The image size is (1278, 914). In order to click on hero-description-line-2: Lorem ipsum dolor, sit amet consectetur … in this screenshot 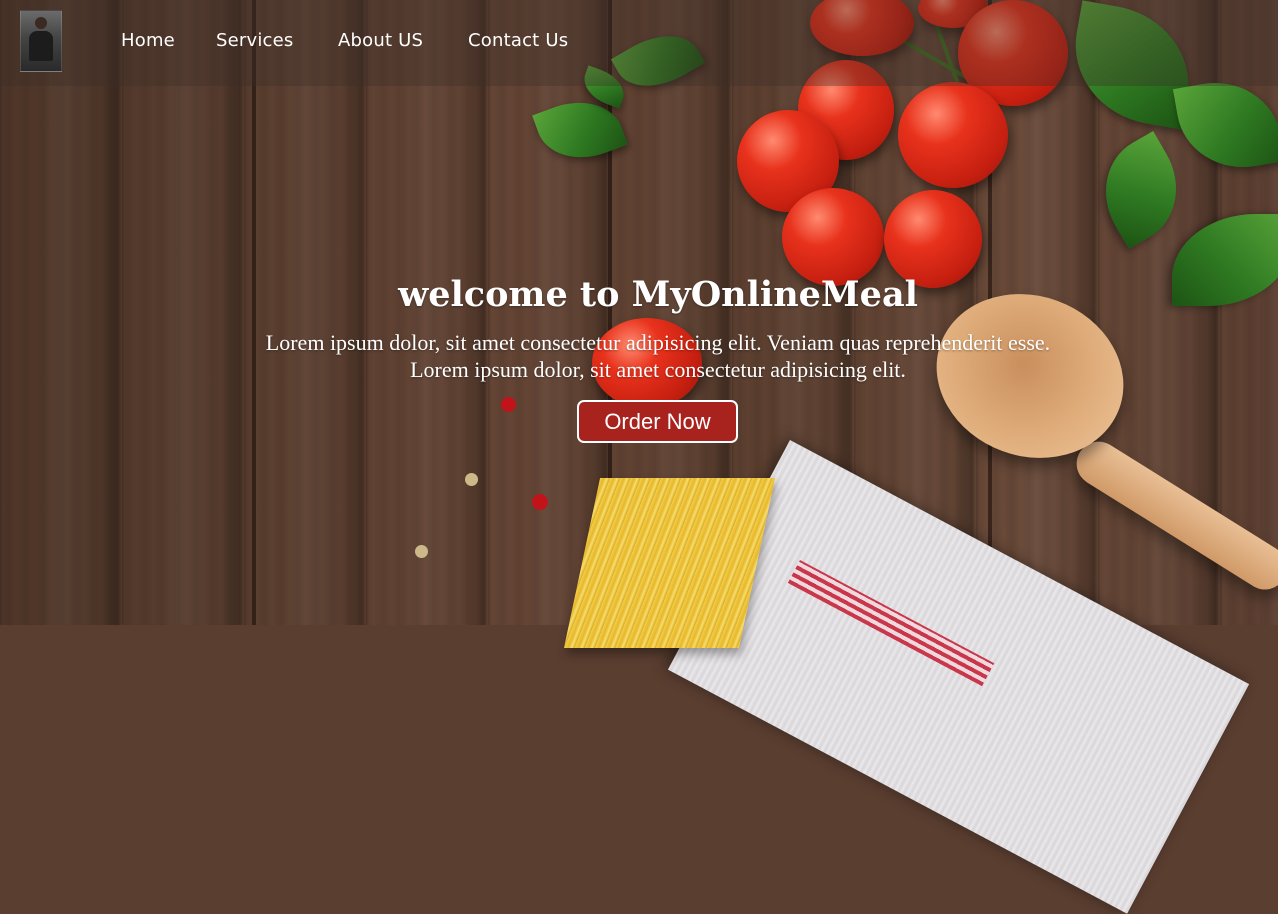, I will do `click(658, 369)`.